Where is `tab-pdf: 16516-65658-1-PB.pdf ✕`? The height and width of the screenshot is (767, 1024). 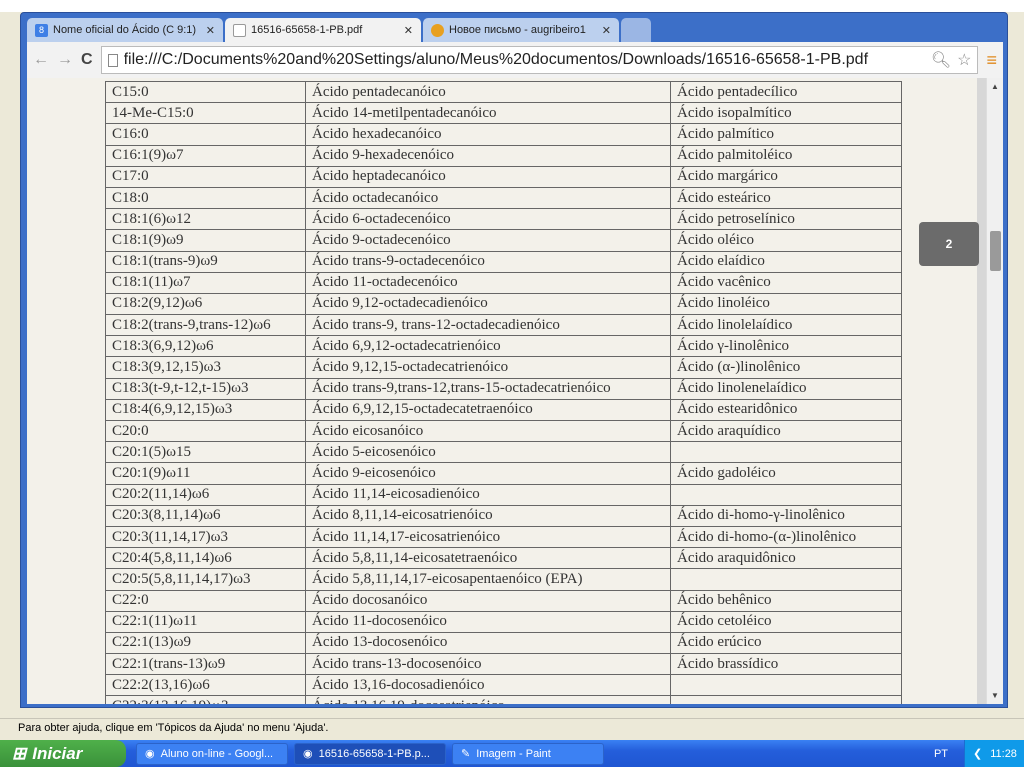
tab-pdf: 16516-65658-1-PB.pdf ✕ is located at coordinates (323, 30).